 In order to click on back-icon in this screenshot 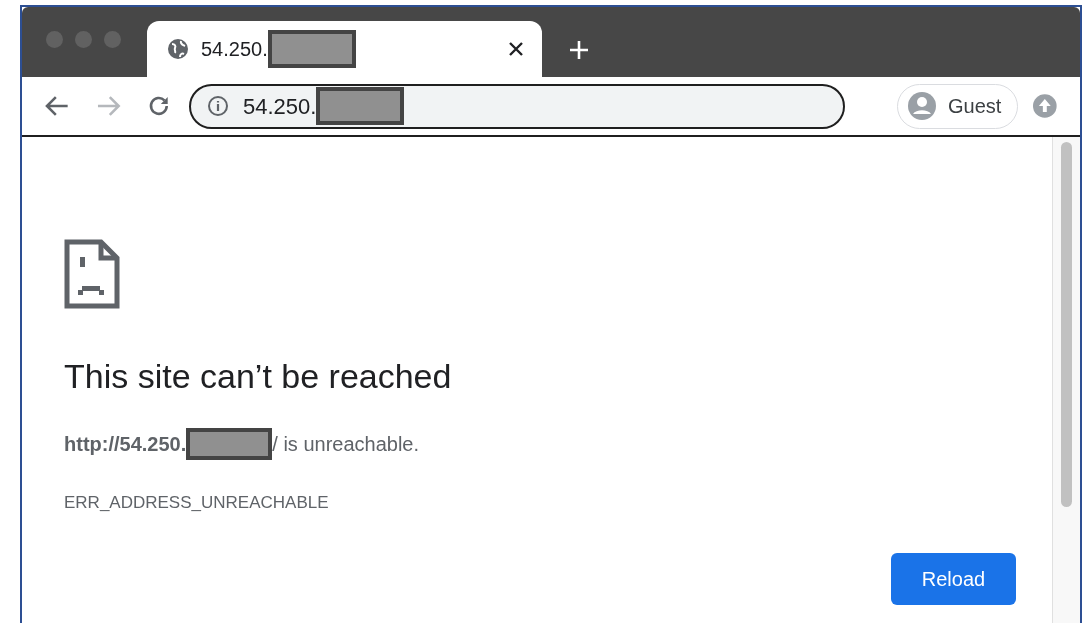, I will do `click(57, 106)`.